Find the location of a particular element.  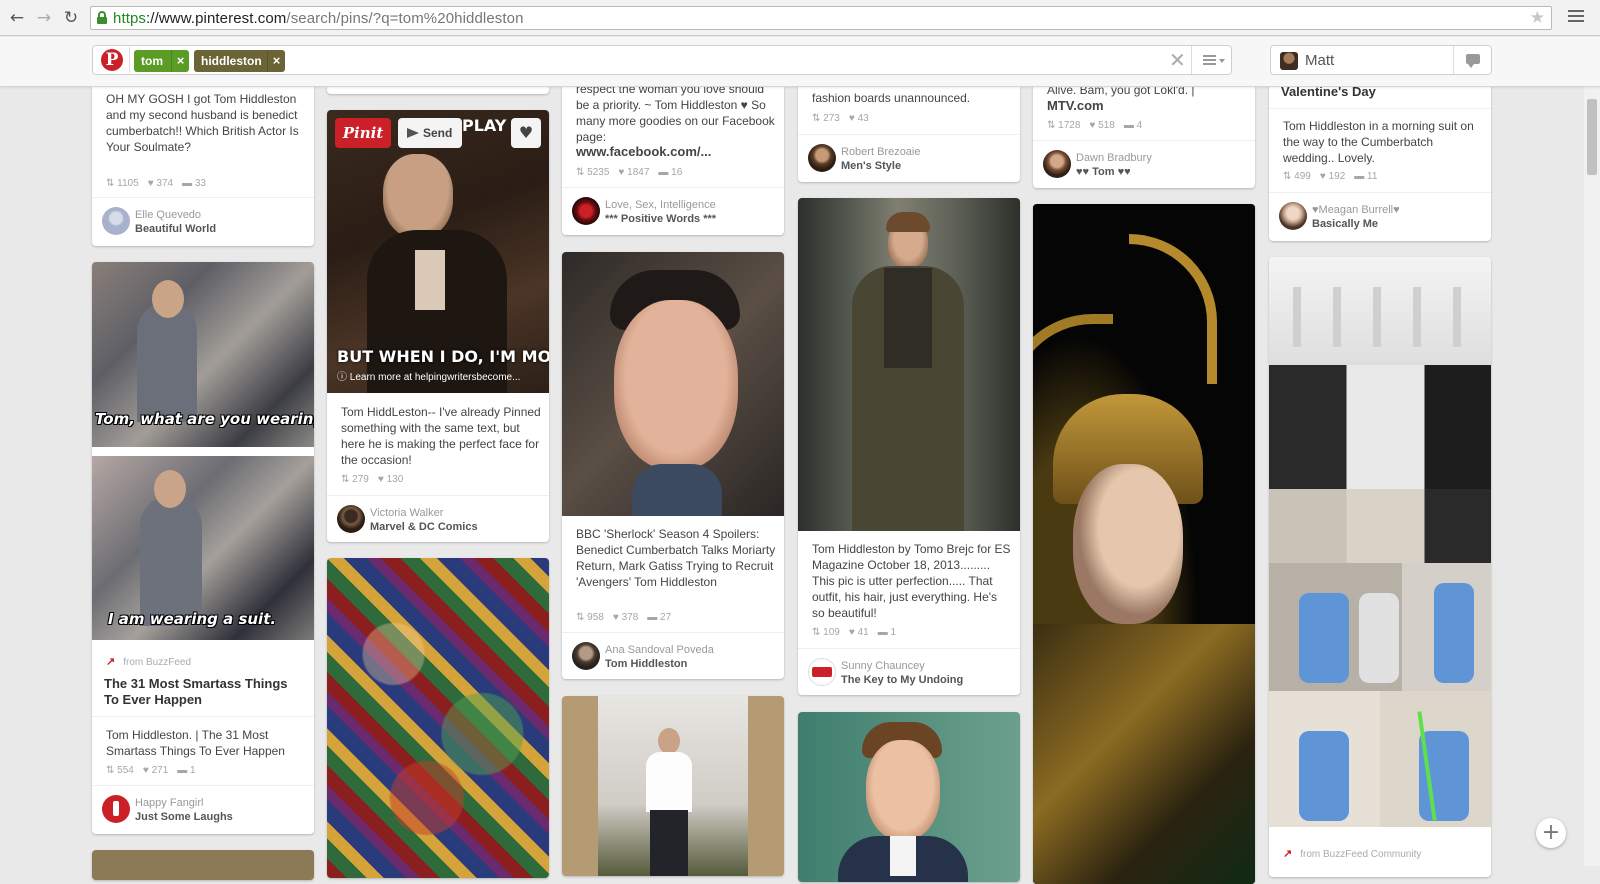

board-name: Beautiful World is located at coordinates (175, 229).